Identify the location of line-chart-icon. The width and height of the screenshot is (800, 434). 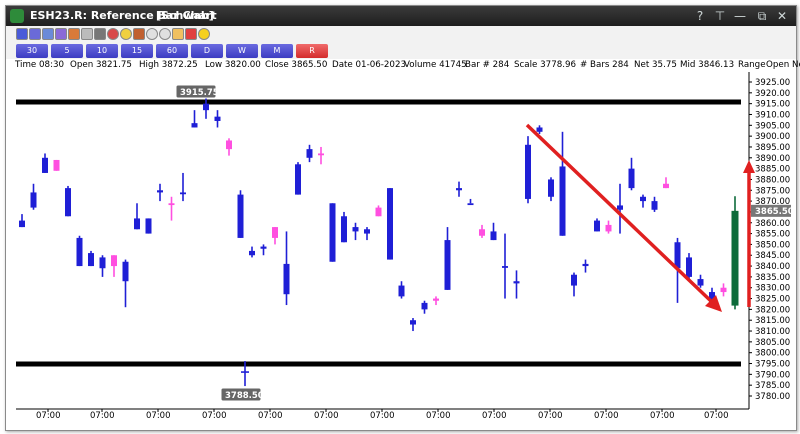
(48, 34).